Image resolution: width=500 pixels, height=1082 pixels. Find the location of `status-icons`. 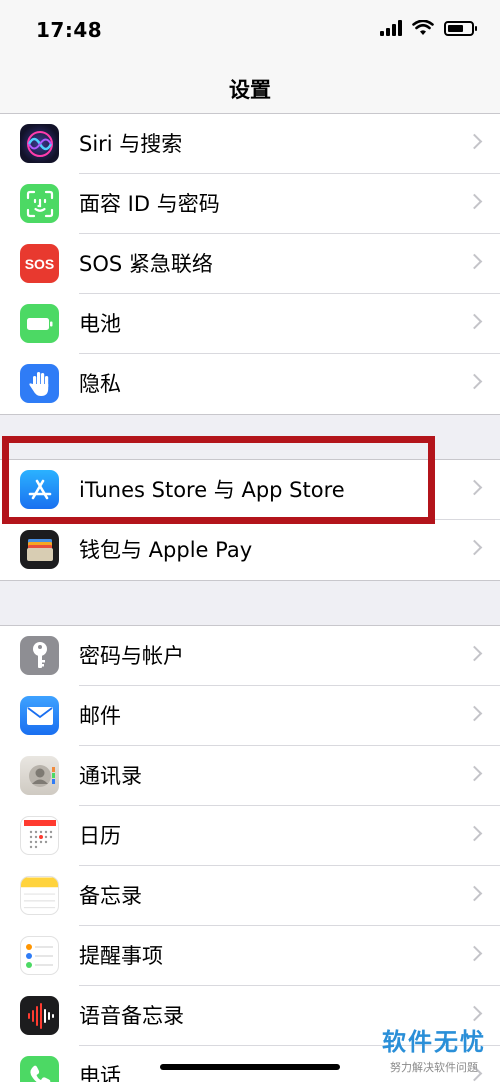

status-icons is located at coordinates (428, 28).